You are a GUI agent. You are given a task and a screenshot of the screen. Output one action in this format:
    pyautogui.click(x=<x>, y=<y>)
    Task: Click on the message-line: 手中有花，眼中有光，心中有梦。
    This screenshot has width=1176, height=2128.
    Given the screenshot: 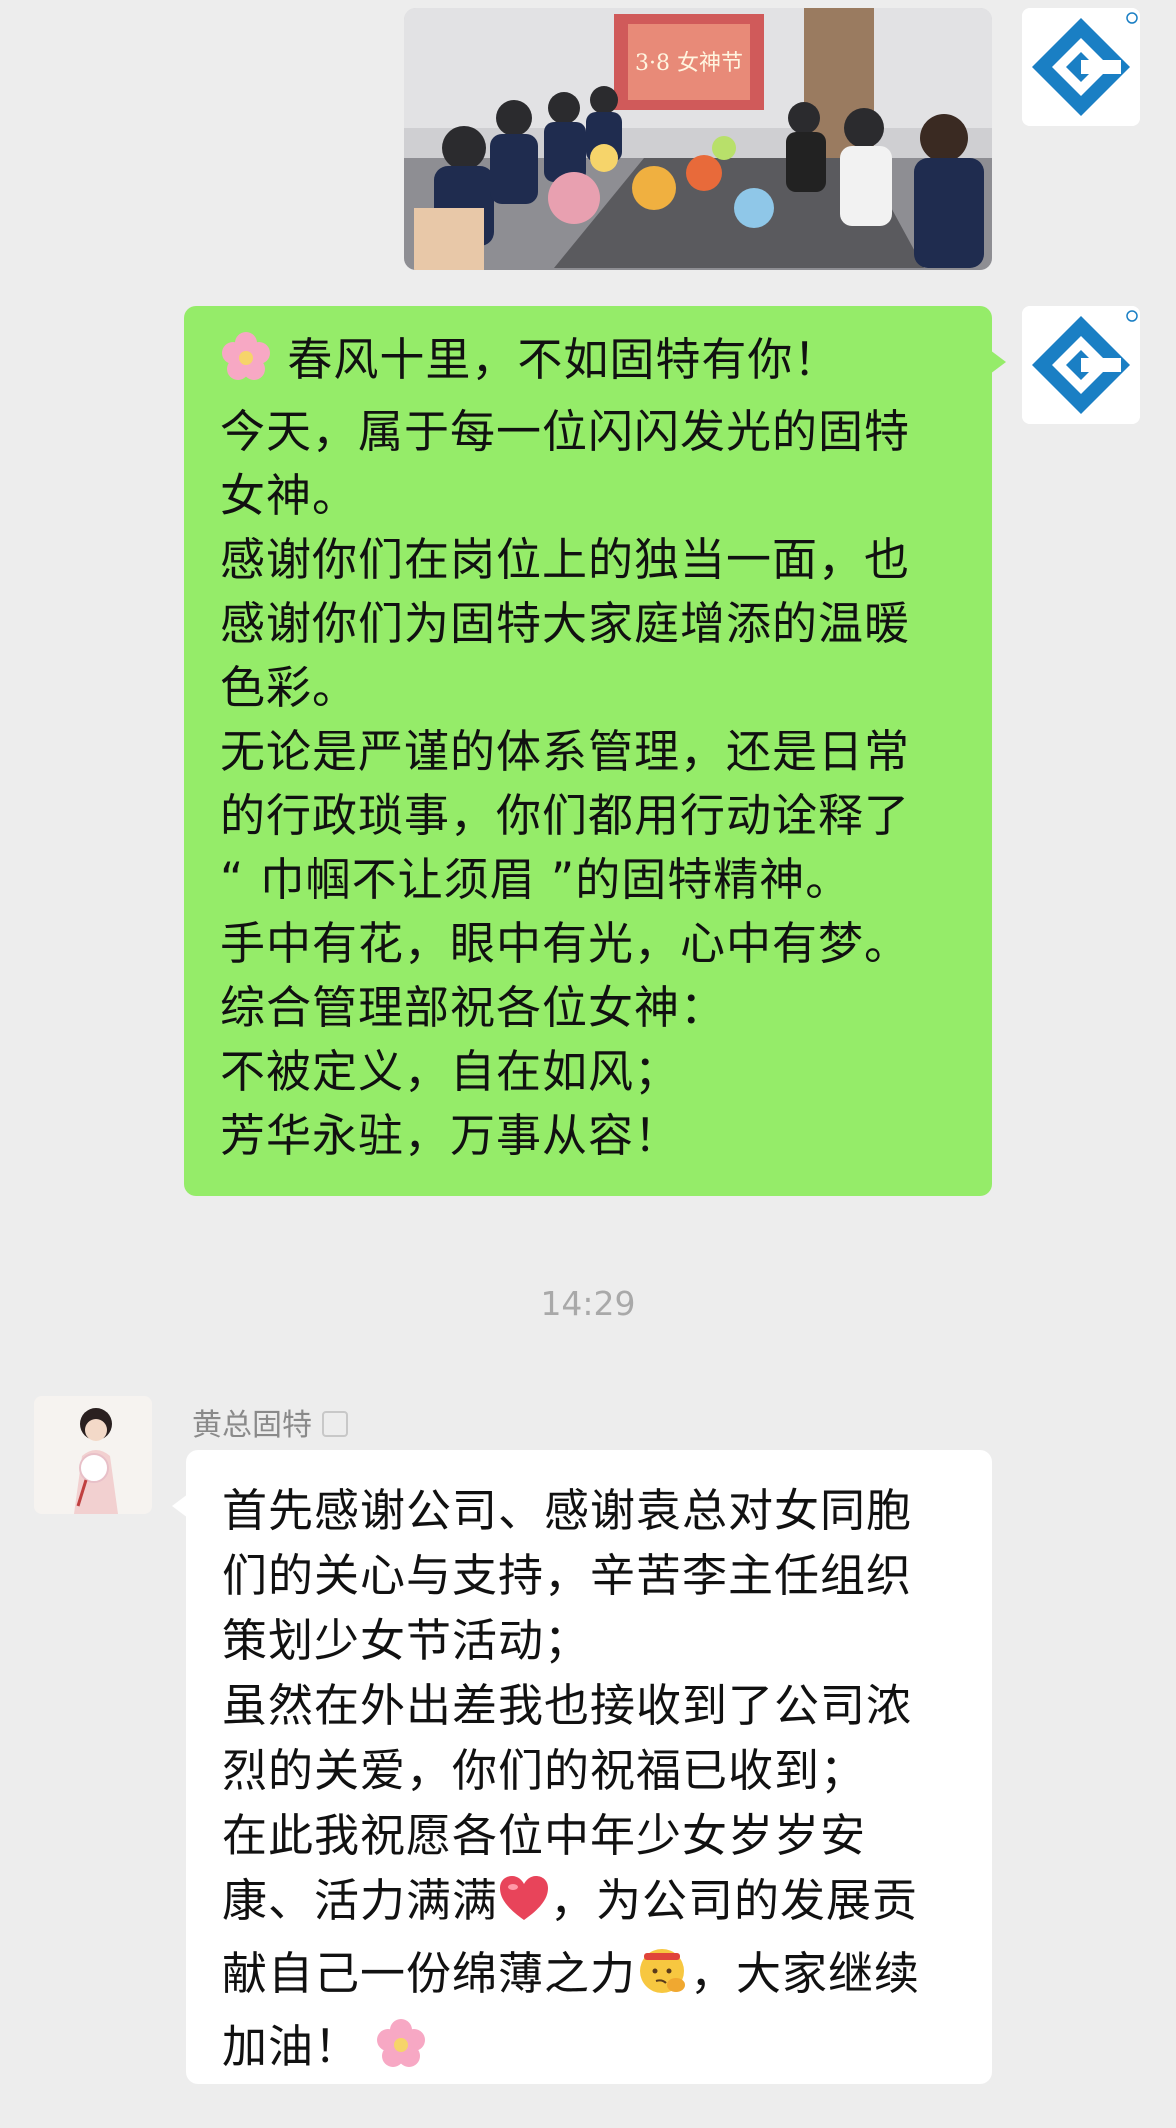 What is the action you would take?
    pyautogui.click(x=565, y=943)
    